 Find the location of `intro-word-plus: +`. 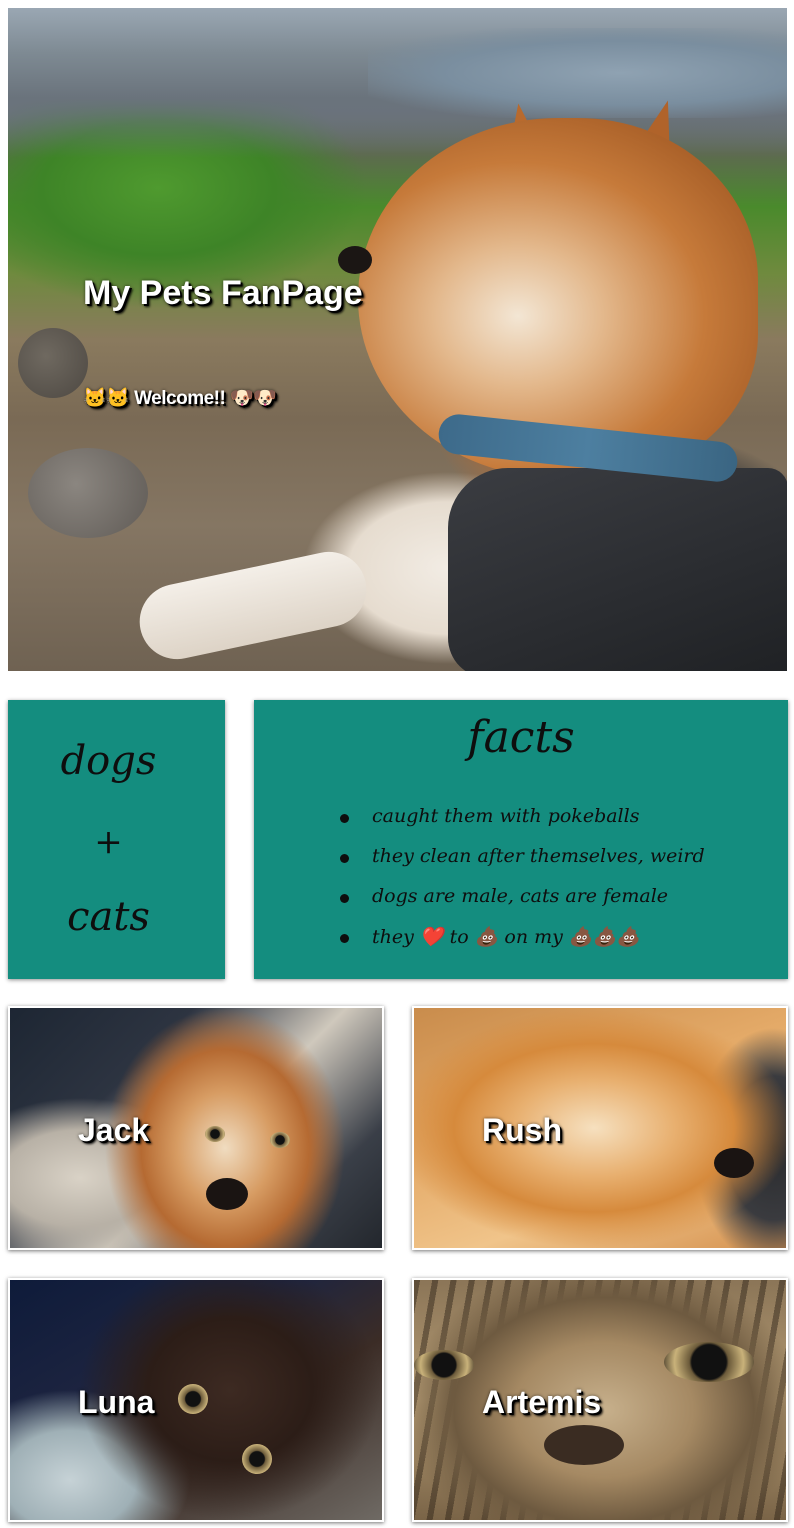

intro-word-plus: + is located at coordinates (108, 842).